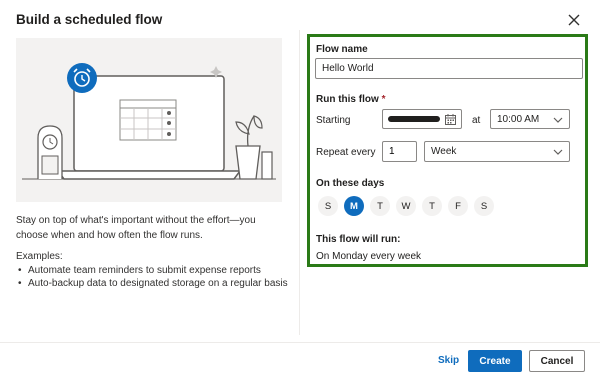 The width and height of the screenshot is (600, 378). I want to click on day-sunday: S, so click(328, 206).